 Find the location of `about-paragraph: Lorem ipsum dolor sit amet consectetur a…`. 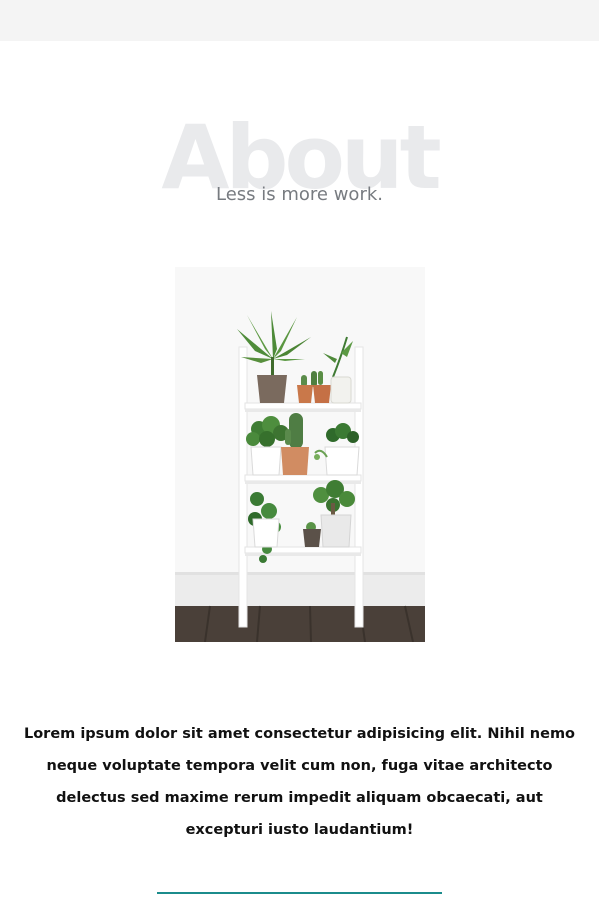

about-paragraph: Lorem ipsum dolor sit amet consectetur a… is located at coordinates (299, 781).